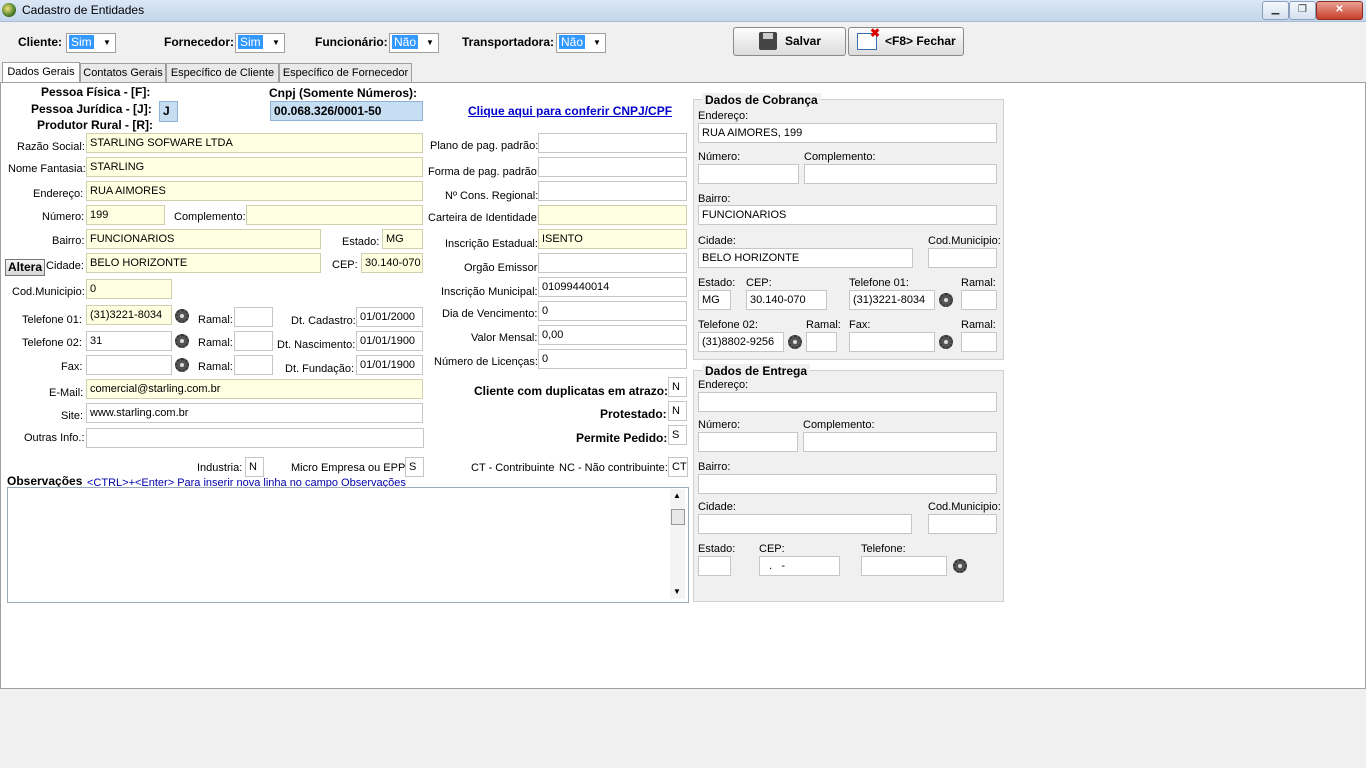 The height and width of the screenshot is (768, 1366). Describe the element at coordinates (900, 442) in the screenshot. I see `ent-complemento-field` at that location.